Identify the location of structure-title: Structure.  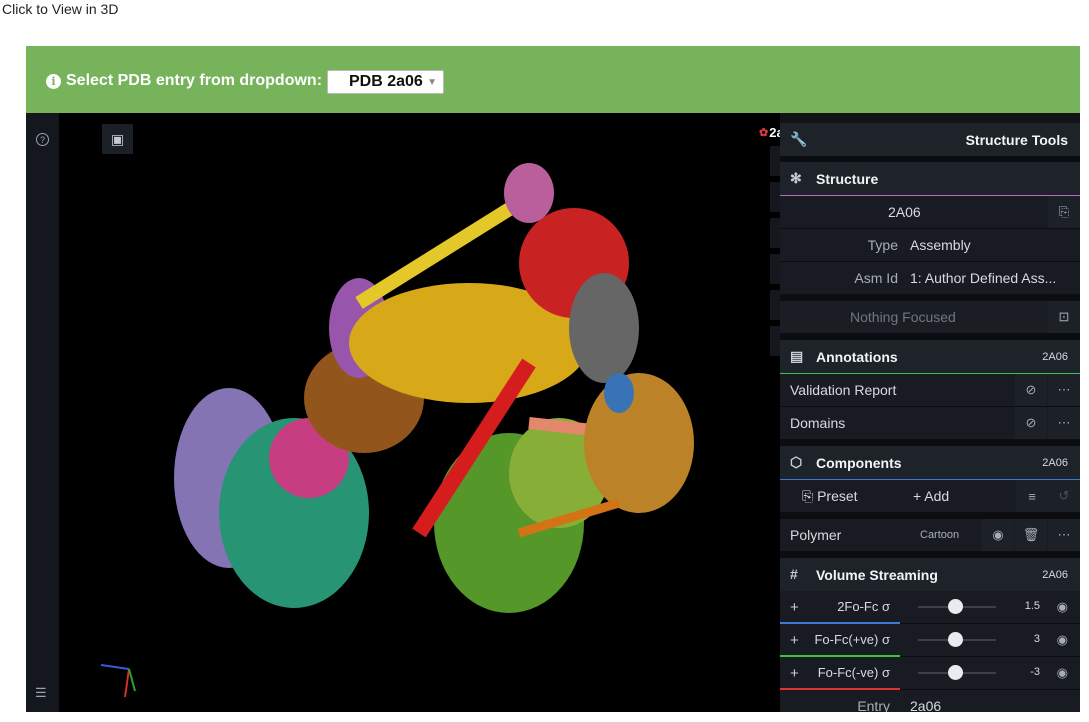
(847, 178).